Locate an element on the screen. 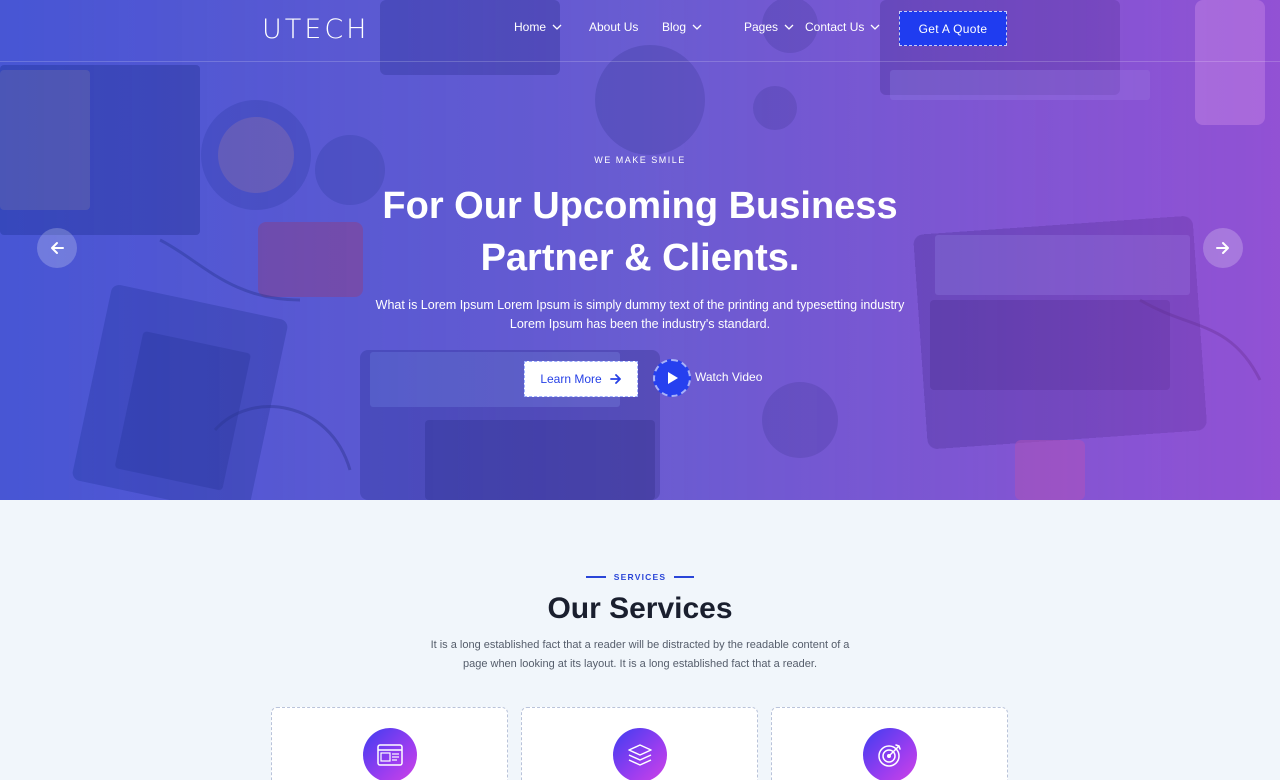 Image resolution: width=1280 pixels, height=780 pixels. nav-item-home: Home is located at coordinates (551, 27).